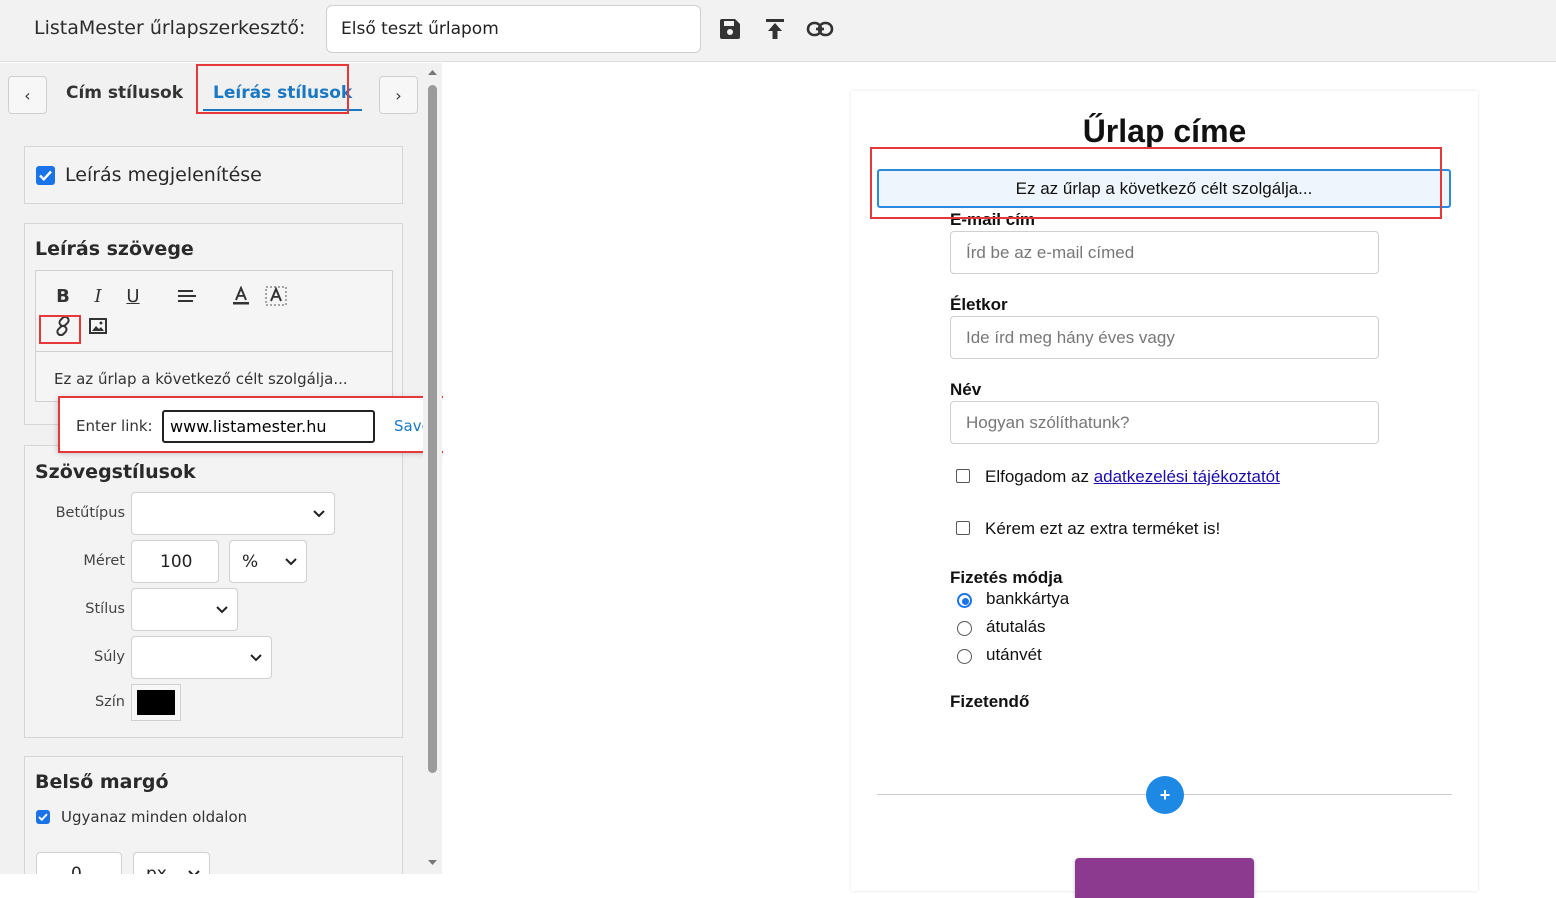 This screenshot has height=898, width=1556. I want to click on padding-unit-select: px, so click(171, 863).